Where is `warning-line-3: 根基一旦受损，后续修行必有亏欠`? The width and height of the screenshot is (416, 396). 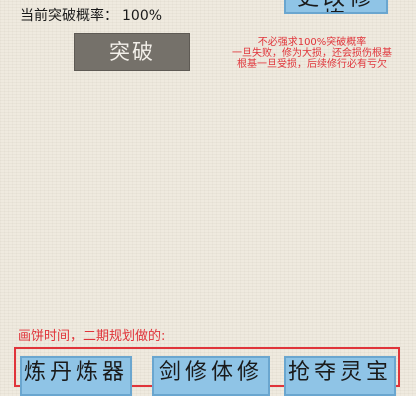
warning-line-3: 根基一旦受损，后续修行必有亏欠 is located at coordinates (312, 64).